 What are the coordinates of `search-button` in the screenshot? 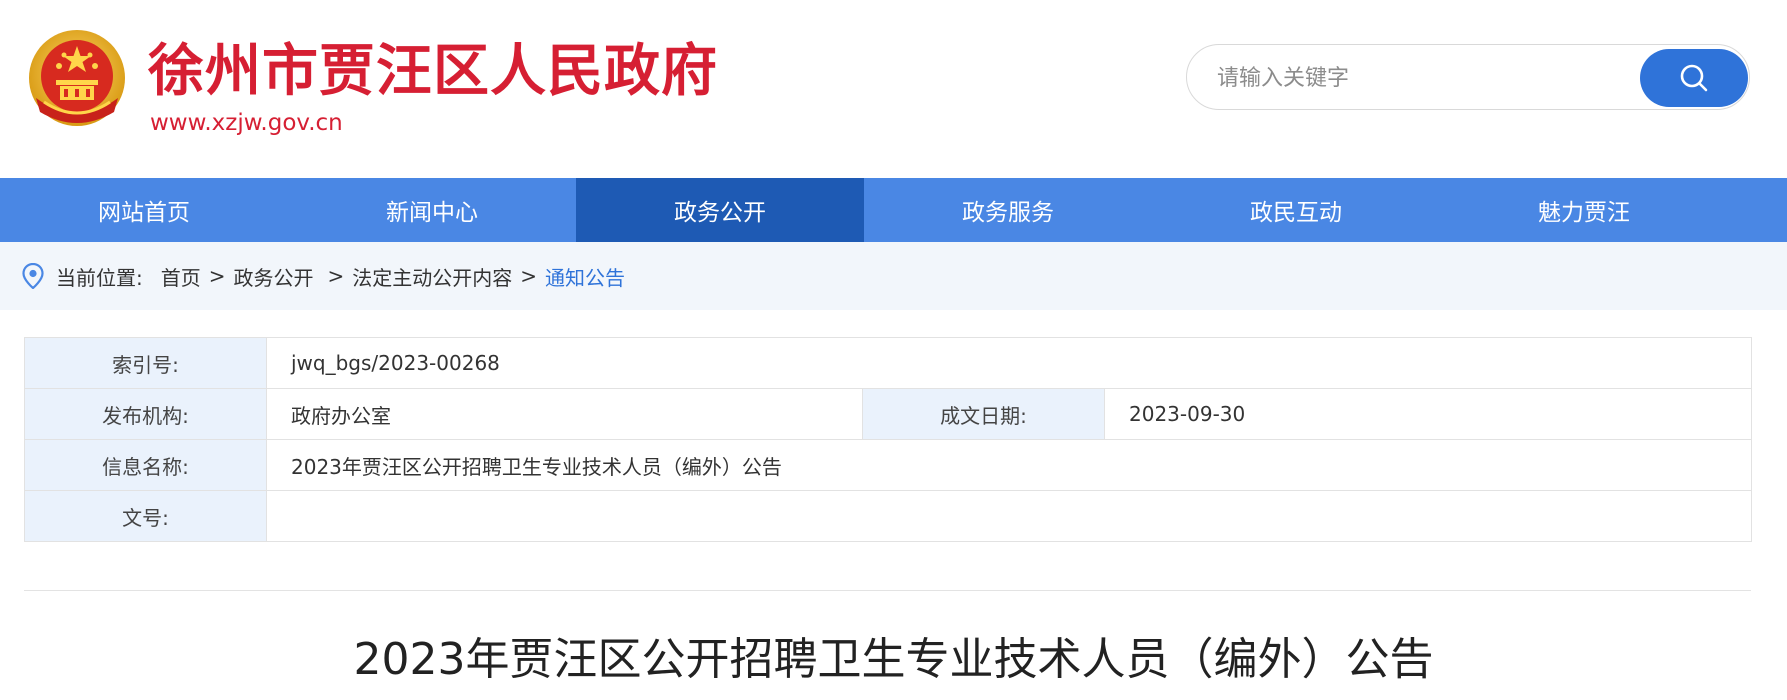 It's located at (1694, 78).